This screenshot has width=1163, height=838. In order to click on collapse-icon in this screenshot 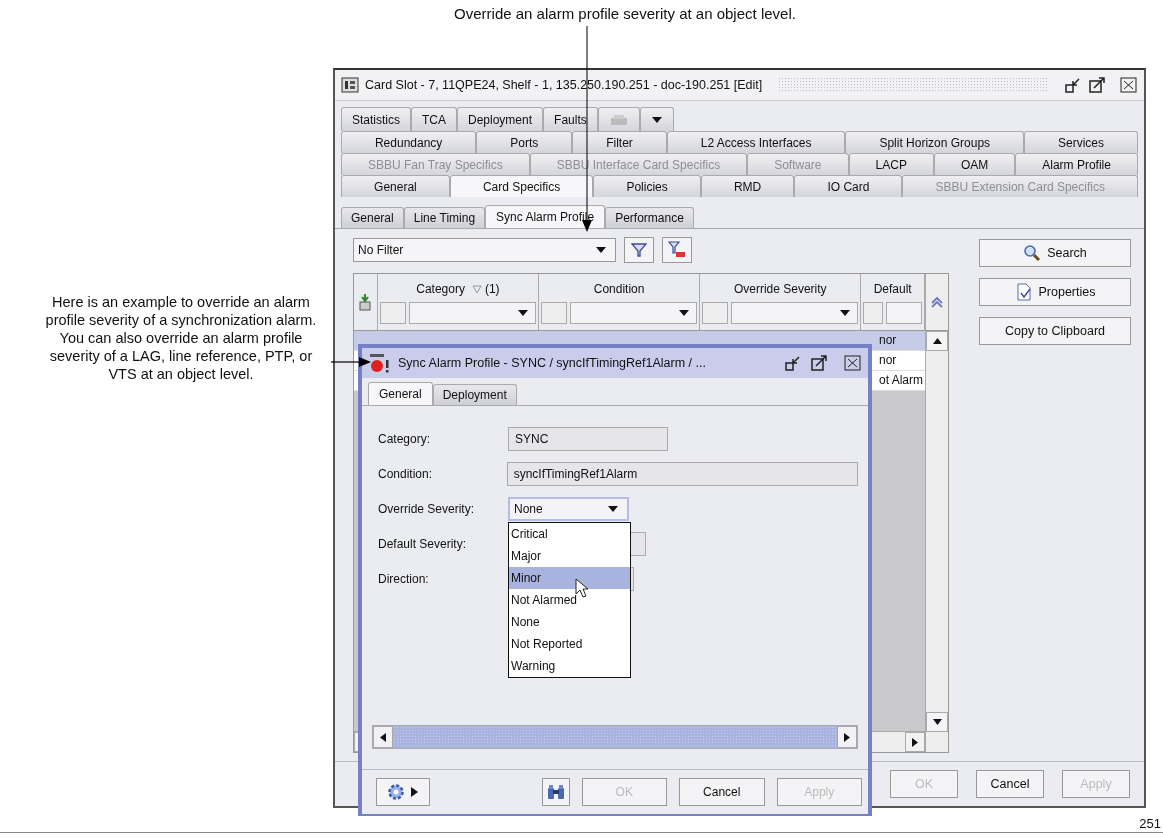, I will do `click(937, 302)`.